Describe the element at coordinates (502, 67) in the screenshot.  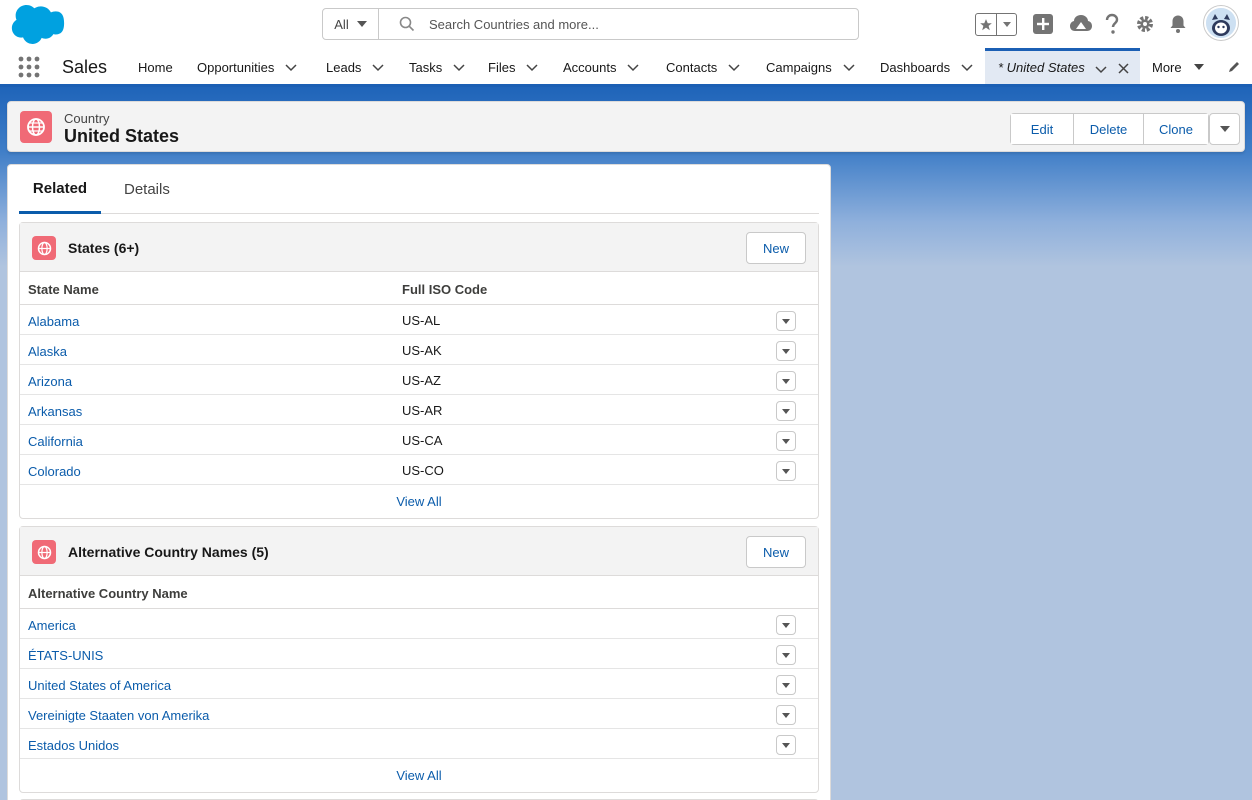
I see `nav-item-label: Files` at that location.